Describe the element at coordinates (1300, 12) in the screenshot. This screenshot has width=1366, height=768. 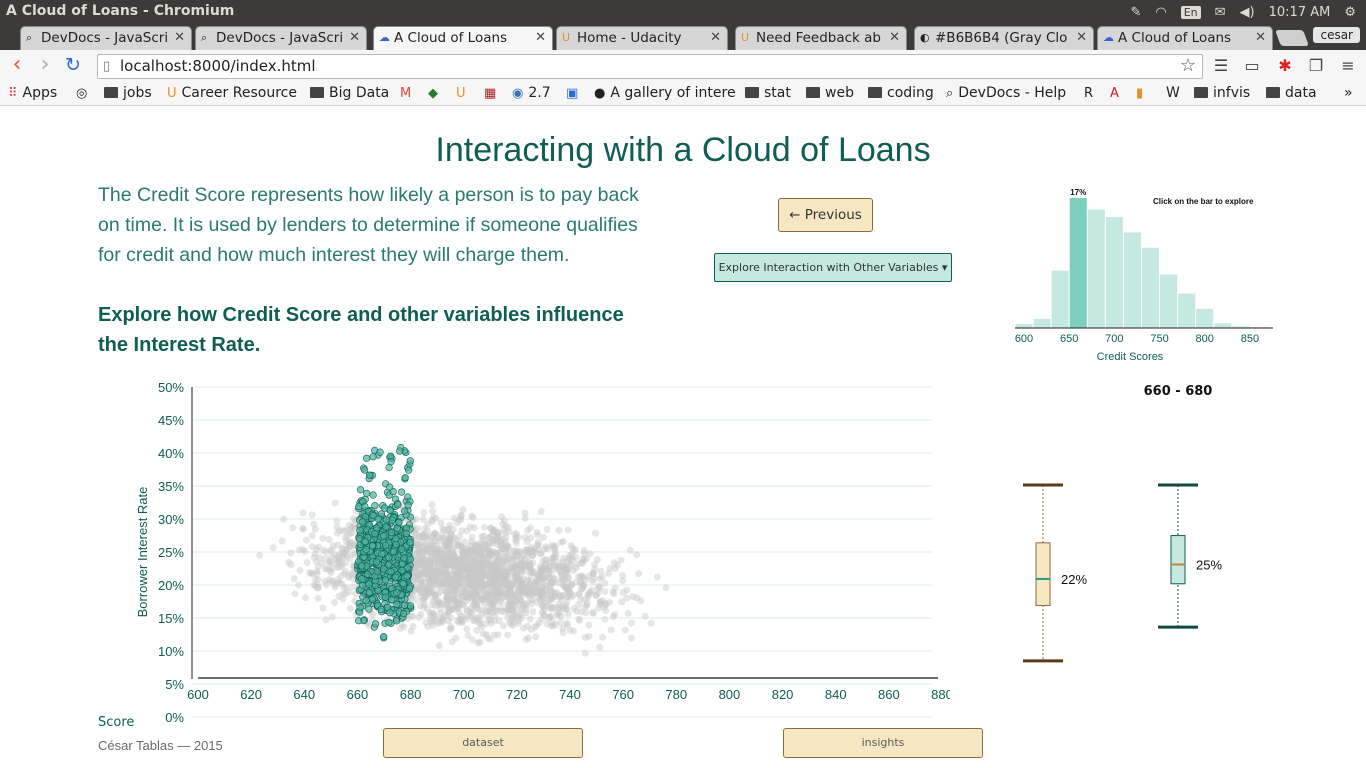
I see `clock: 10:17 AM` at that location.